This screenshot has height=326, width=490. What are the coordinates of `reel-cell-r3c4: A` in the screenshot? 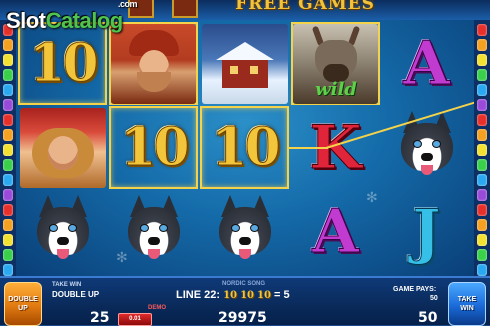 It's located at (335, 231).